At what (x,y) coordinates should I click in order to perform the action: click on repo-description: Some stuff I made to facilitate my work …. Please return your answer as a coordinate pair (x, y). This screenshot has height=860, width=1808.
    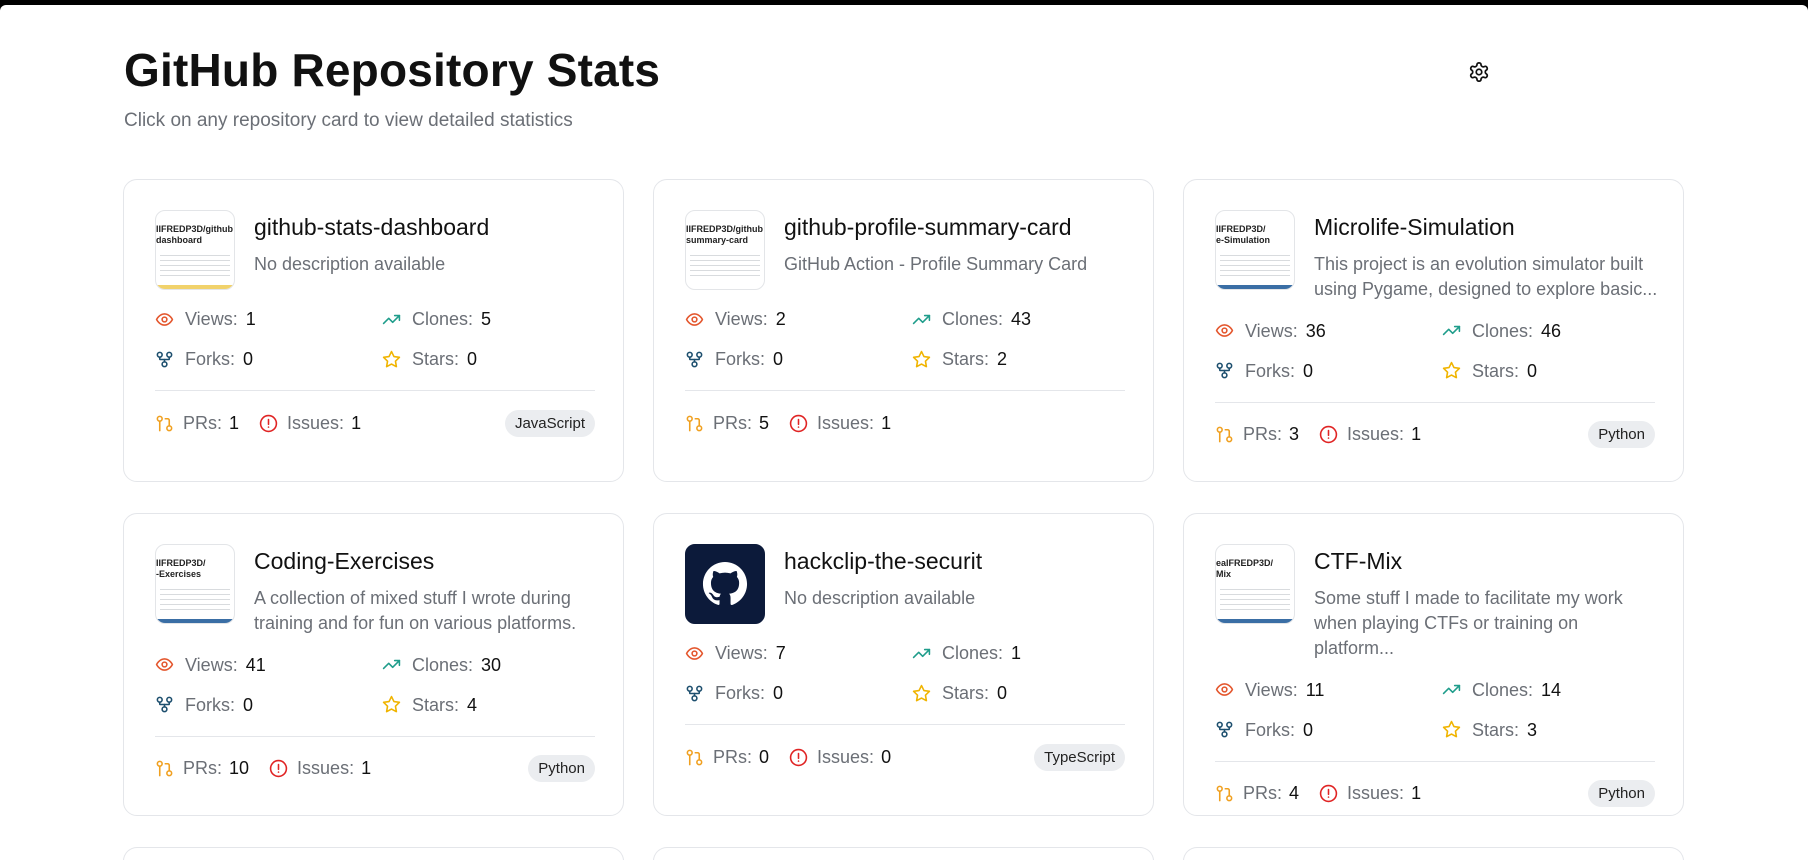
    Looking at the image, I should click on (1468, 622).